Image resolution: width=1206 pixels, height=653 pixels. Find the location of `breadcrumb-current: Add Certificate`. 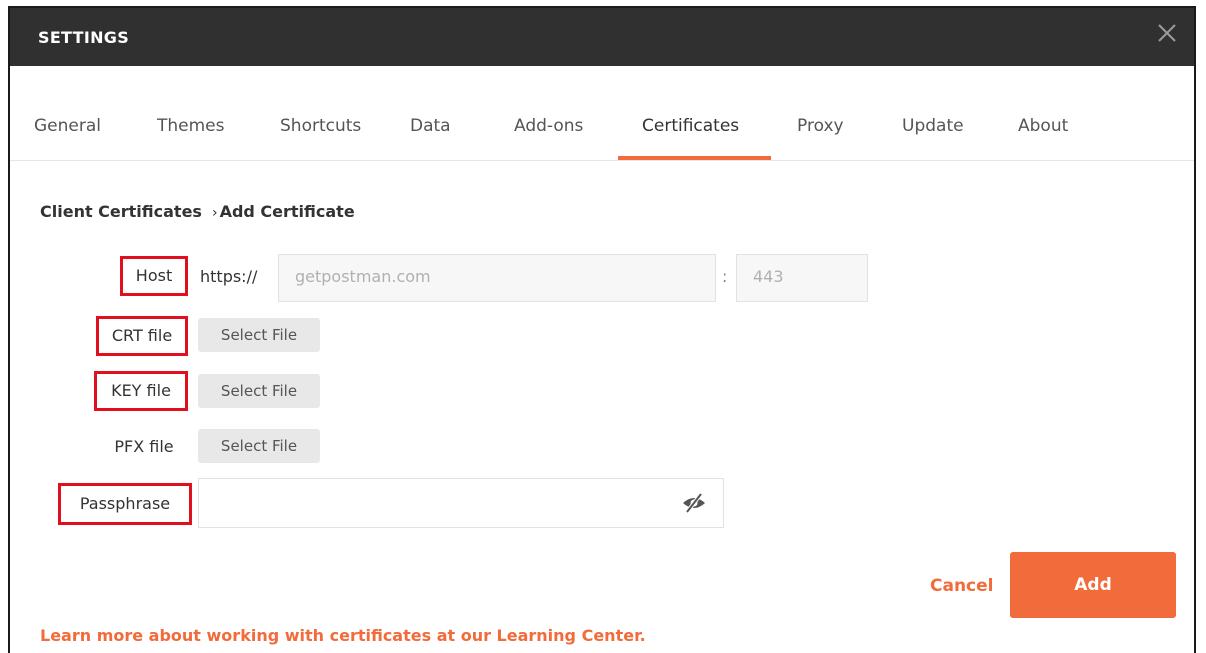

breadcrumb-current: Add Certificate is located at coordinates (287, 211).